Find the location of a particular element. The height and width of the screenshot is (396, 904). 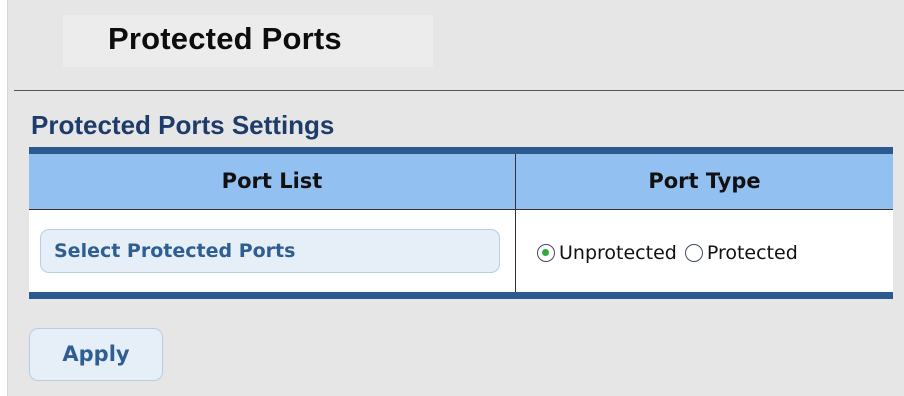

column-header-port-type: Port Type is located at coordinates (704, 181).